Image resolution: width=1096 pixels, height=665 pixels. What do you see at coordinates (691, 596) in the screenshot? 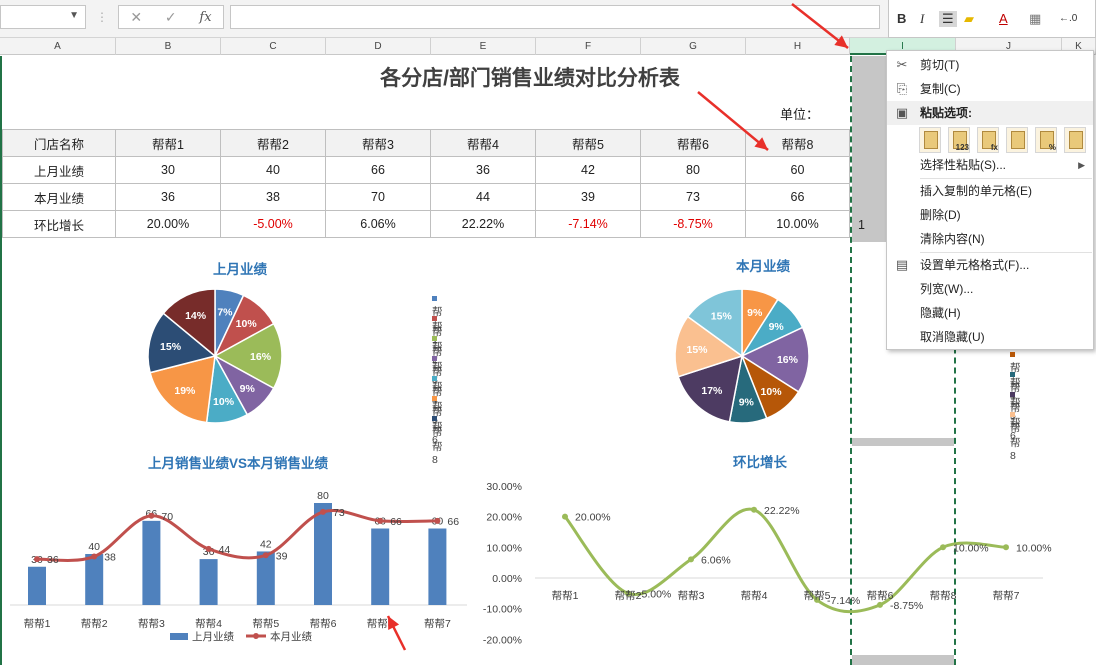
I see `growth-category-label: 帮帮3` at bounding box center [691, 596].